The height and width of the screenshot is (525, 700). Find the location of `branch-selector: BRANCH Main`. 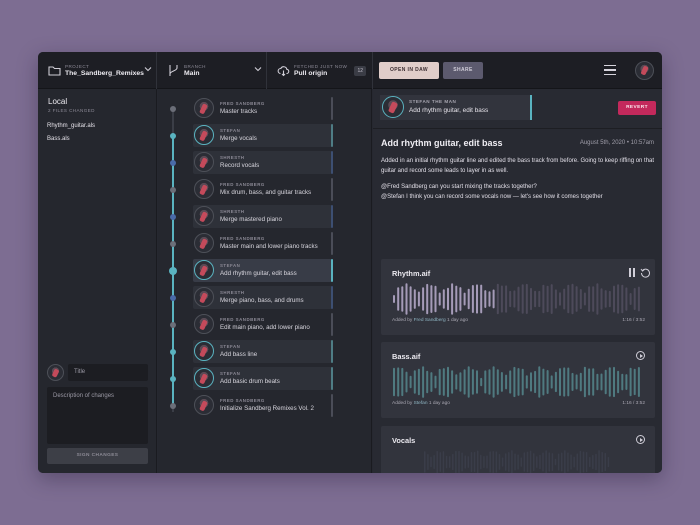

branch-selector: BRANCH Main is located at coordinates (212, 70).